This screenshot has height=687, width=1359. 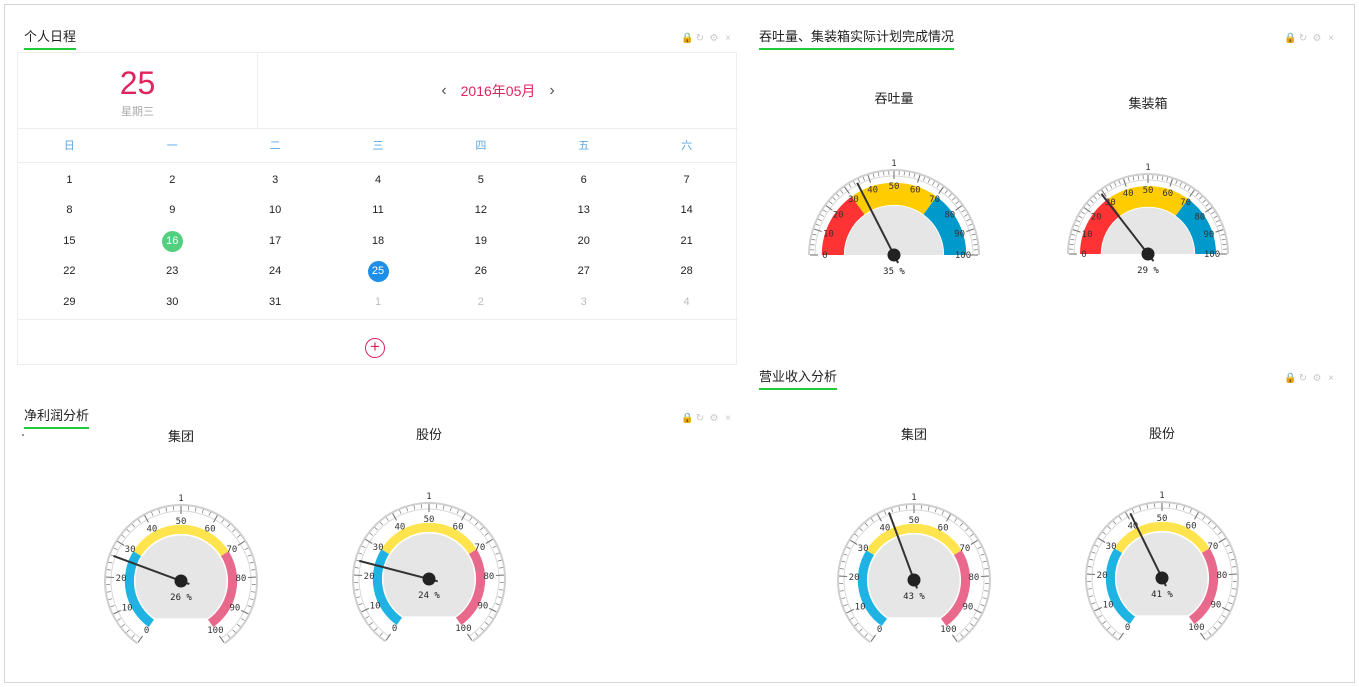 I want to click on gauge-tick-label: 0, so click(x=1127, y=628).